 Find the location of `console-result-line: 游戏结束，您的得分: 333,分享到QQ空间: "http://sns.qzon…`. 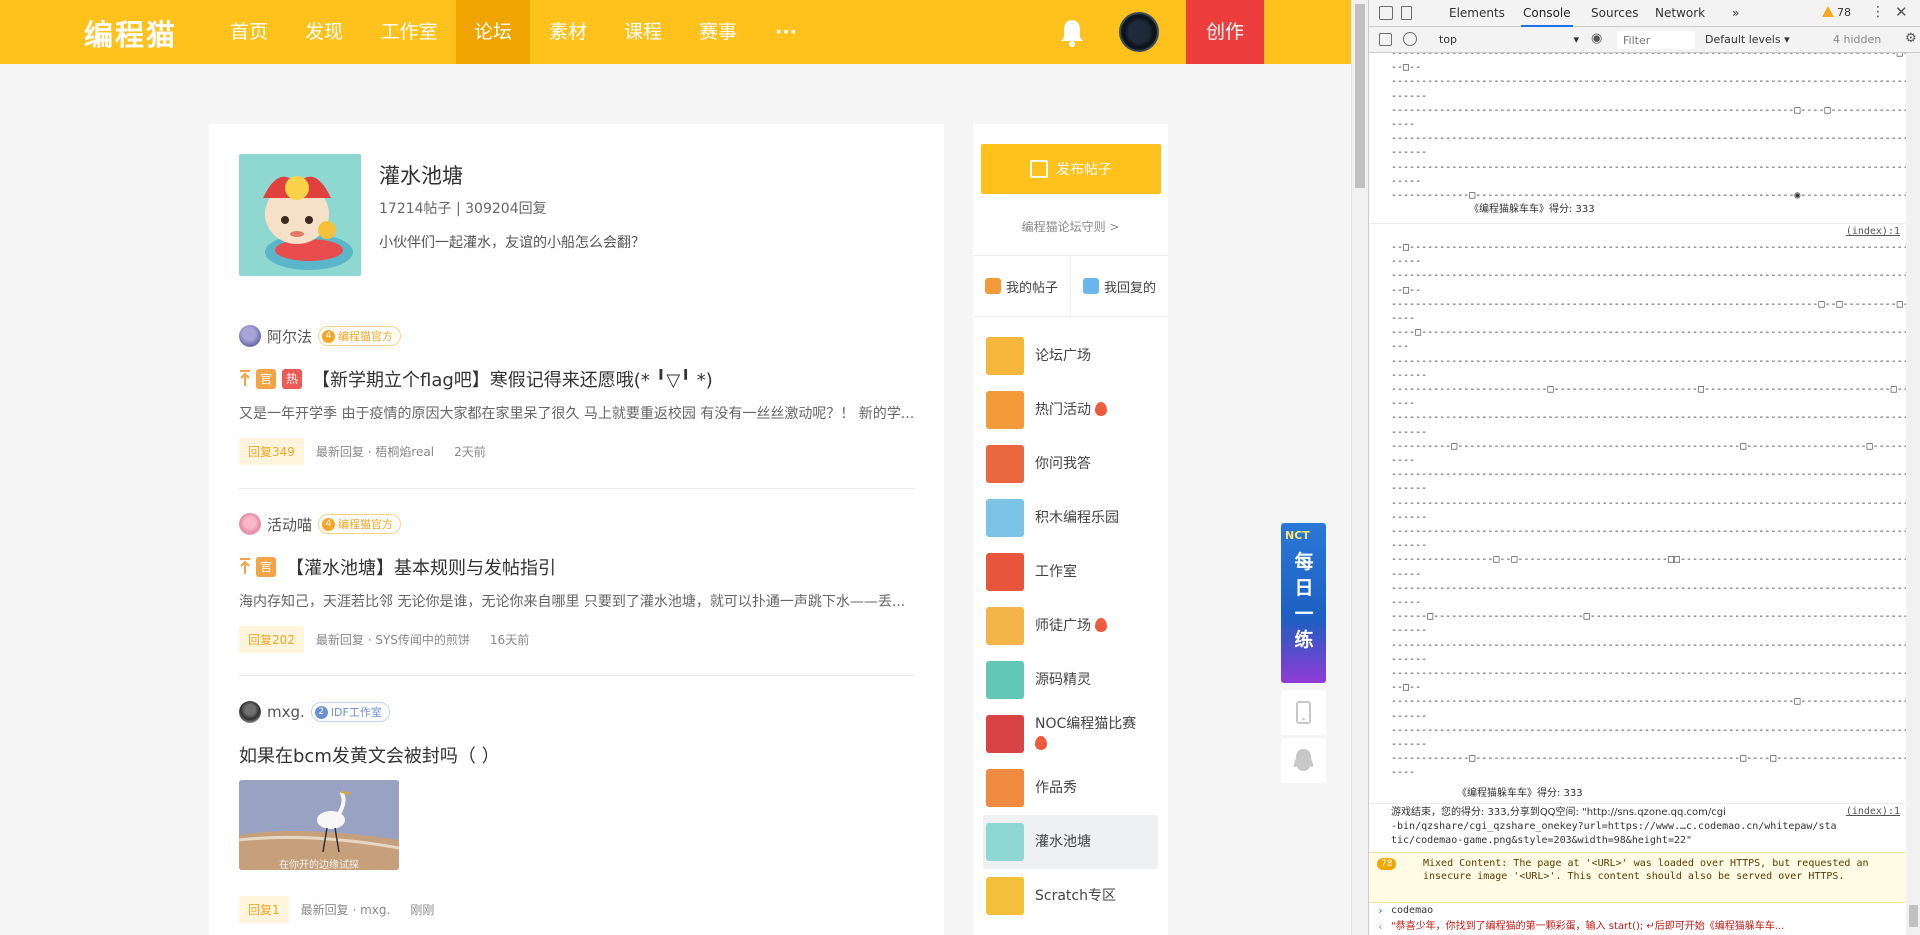

console-result-line: 游戏结束，您的得分: 333,分享到QQ空间: "http://sns.qzon… is located at coordinates (1558, 813).